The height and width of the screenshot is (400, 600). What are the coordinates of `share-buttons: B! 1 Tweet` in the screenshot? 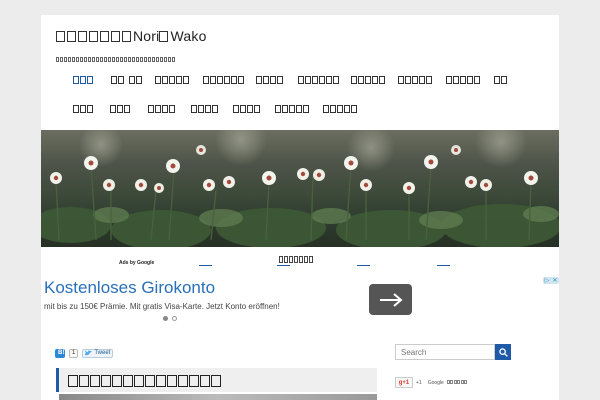 It's located at (84, 353).